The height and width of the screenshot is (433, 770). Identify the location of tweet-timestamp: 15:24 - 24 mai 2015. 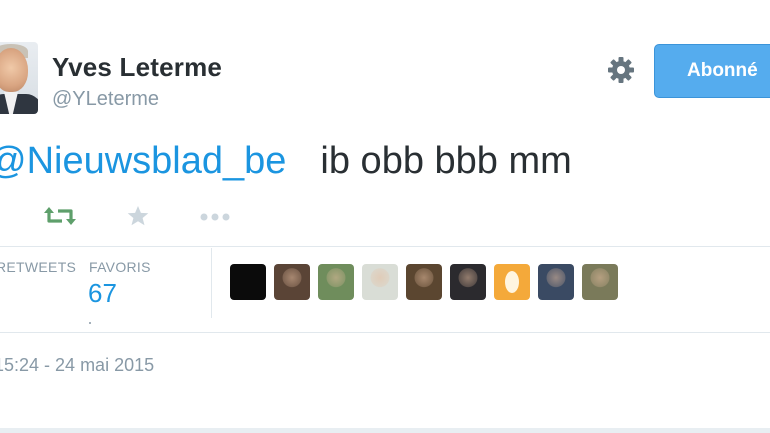
(77, 365).